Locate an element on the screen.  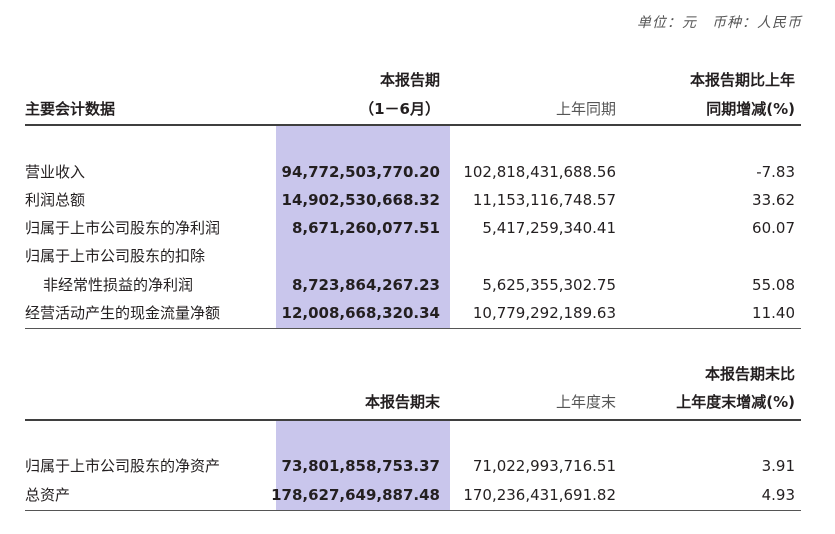
row-label: 非经常性损益的净利润 is located at coordinates (118, 285).